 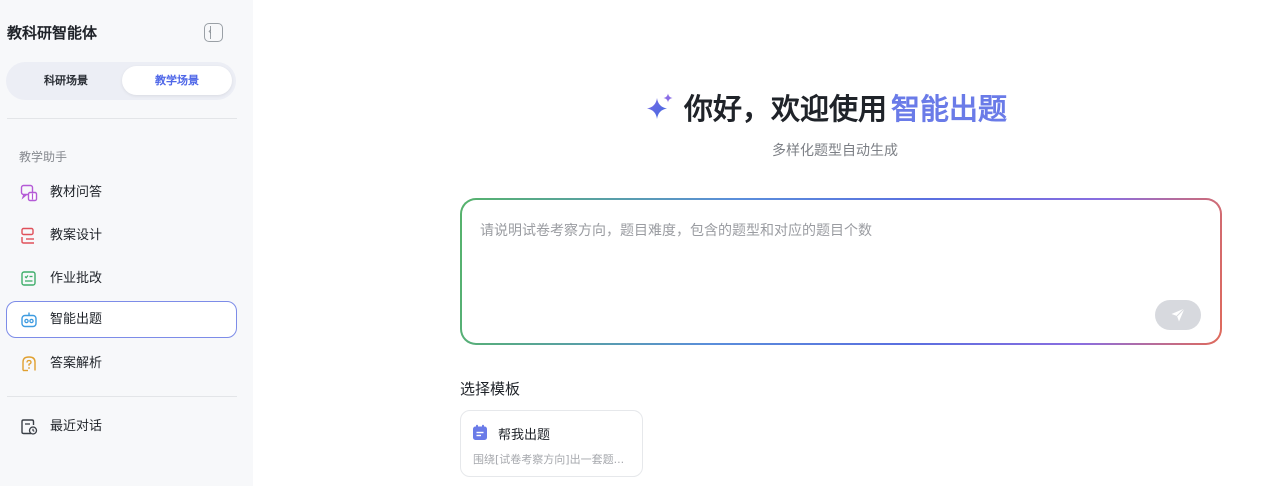 I want to click on send-button, so click(x=1178, y=315).